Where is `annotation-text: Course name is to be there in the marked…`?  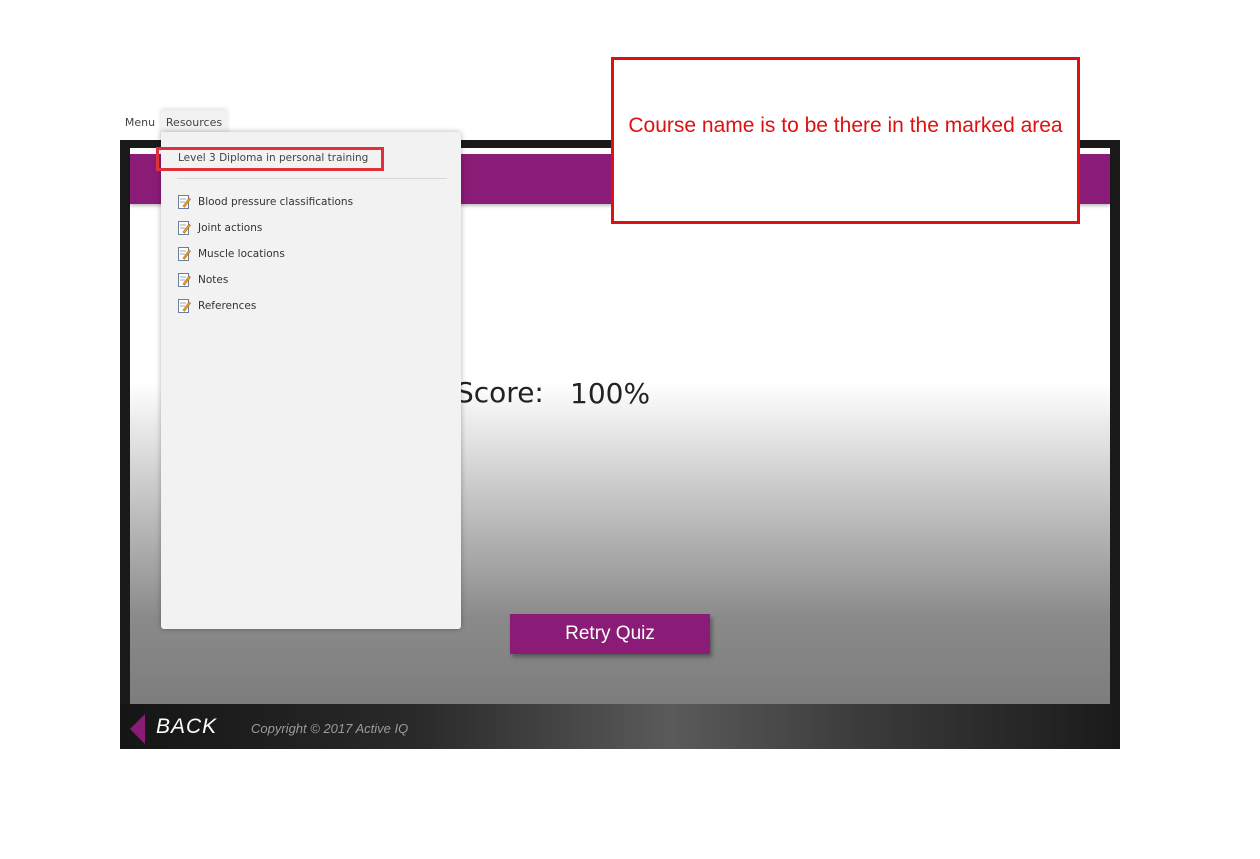
annotation-text: Course name is to be there in the marked… is located at coordinates (845, 125).